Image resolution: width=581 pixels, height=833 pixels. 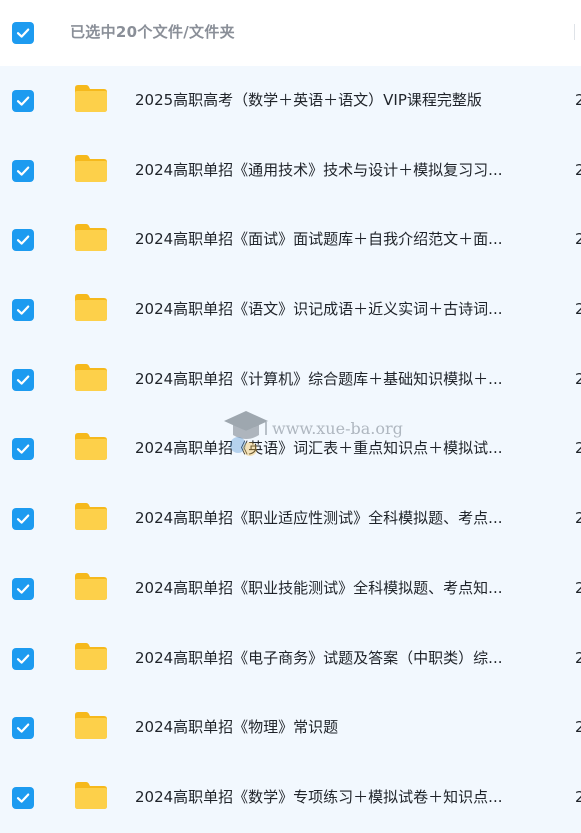 I want to click on file-row: 2024高职单招《面试》面试题库＋自我介绍范文＋面... 2, so click(x=290, y=240).